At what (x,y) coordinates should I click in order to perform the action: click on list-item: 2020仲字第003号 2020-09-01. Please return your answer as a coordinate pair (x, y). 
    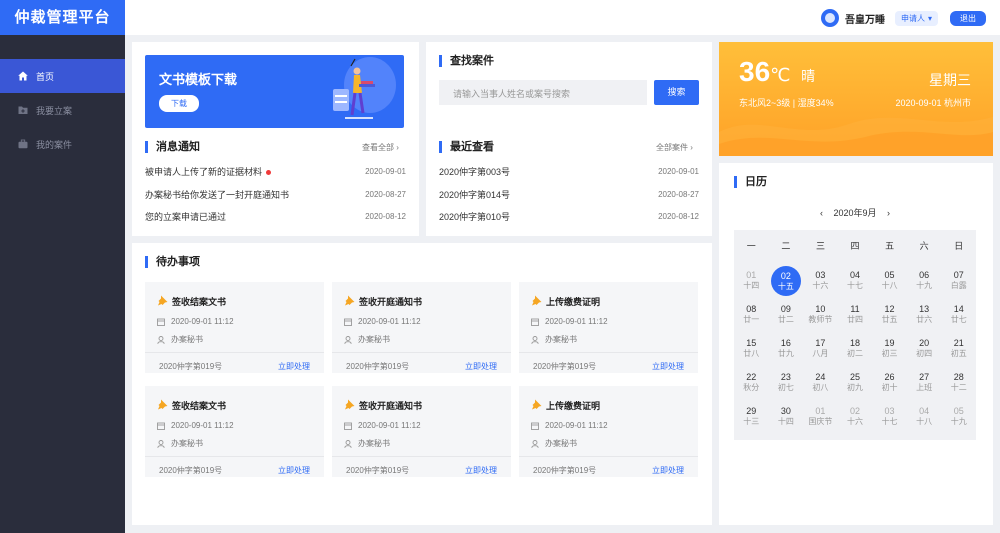
    Looking at the image, I should click on (569, 171).